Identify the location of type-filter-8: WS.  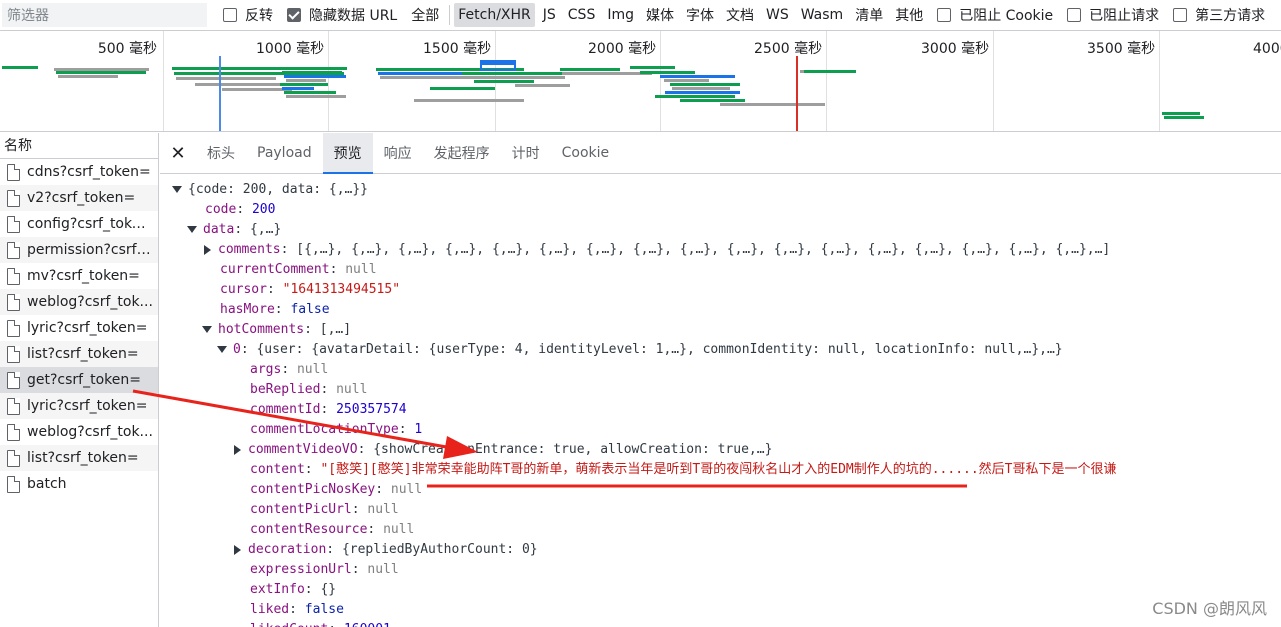
(777, 15).